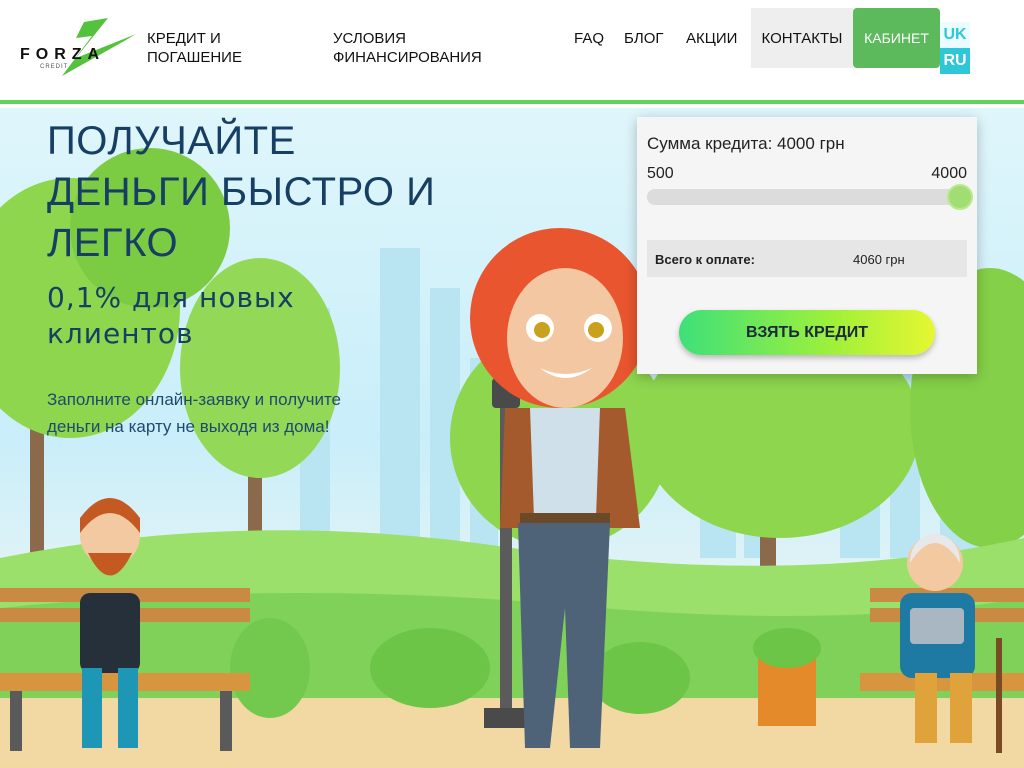 Image resolution: width=1024 pixels, height=768 pixels. What do you see at coordinates (705, 259) in the screenshot?
I see `total-payment-label: Всего к оплате:` at bounding box center [705, 259].